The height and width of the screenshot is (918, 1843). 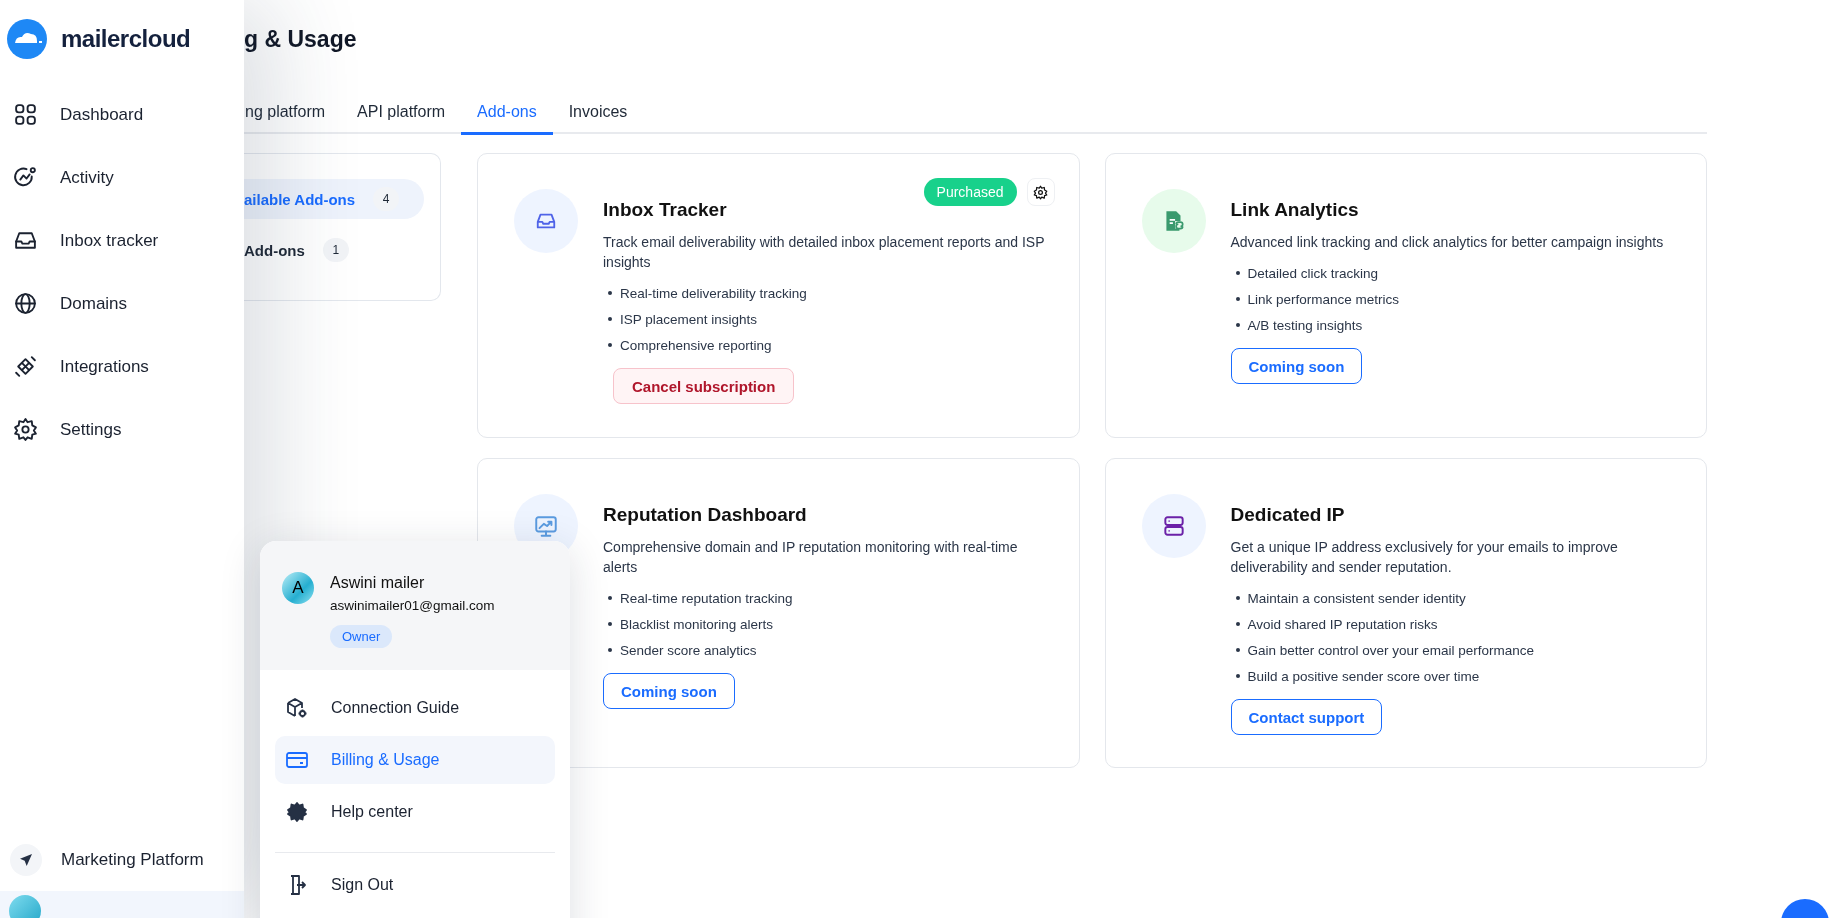 What do you see at coordinates (507, 119) in the screenshot?
I see `tab: Add-ons` at bounding box center [507, 119].